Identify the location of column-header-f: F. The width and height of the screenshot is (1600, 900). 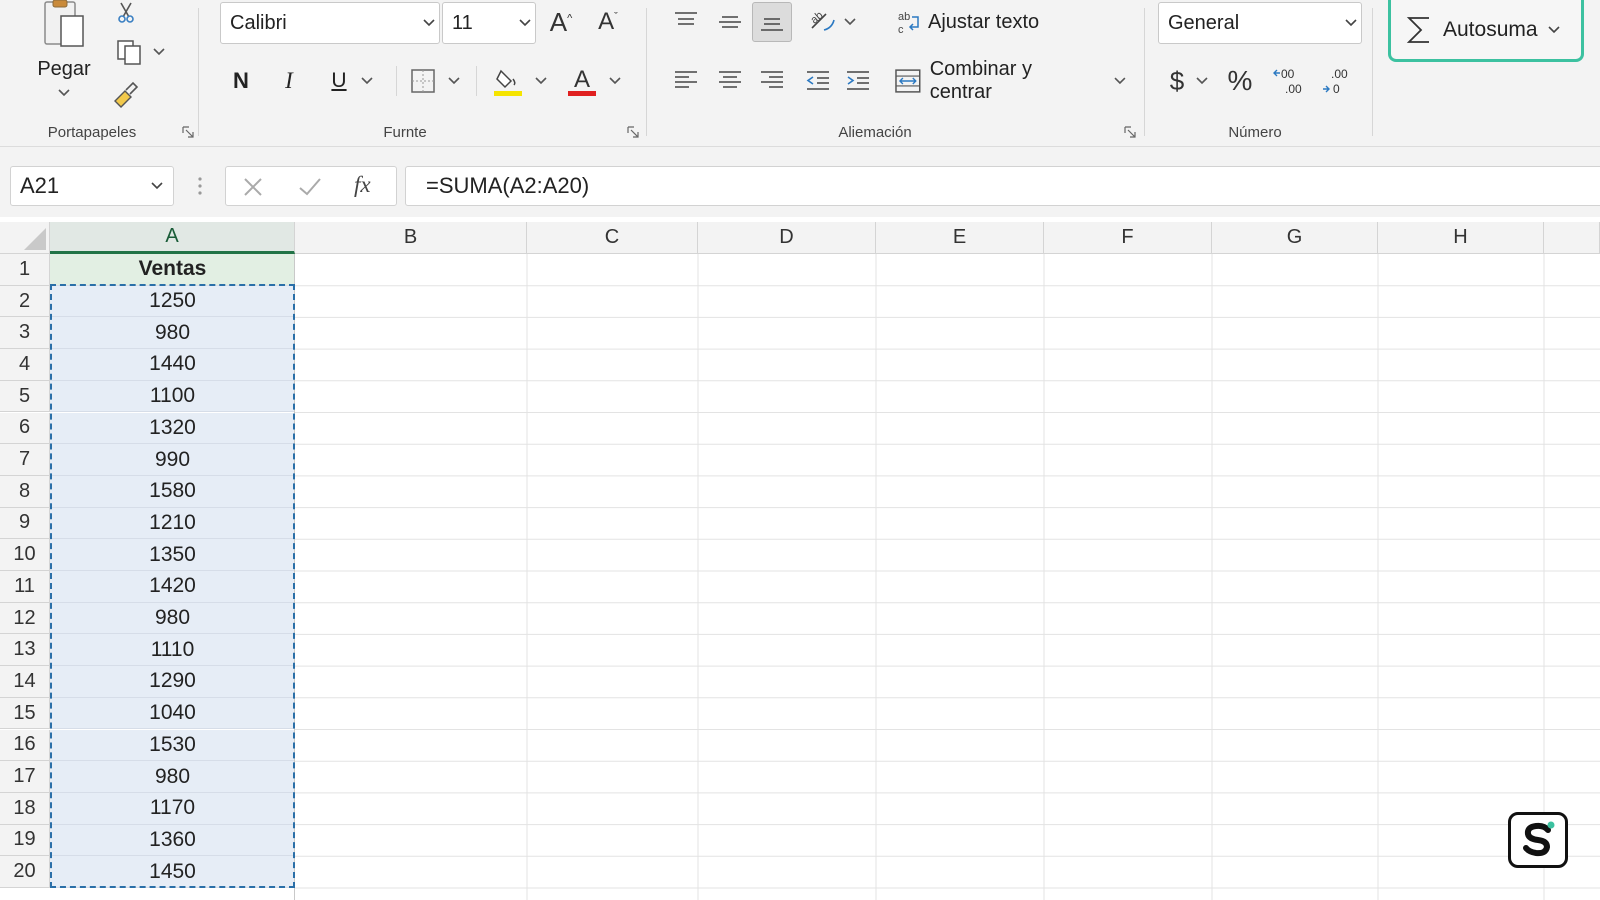
(1128, 238).